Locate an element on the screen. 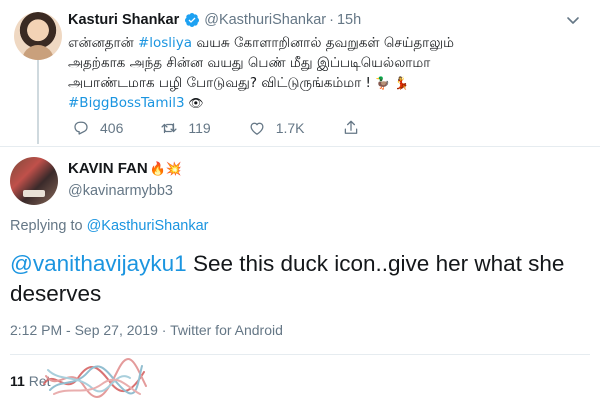 Image resolution: width=600 pixels, height=407 pixels. thread-line is located at coordinates (38, 100).